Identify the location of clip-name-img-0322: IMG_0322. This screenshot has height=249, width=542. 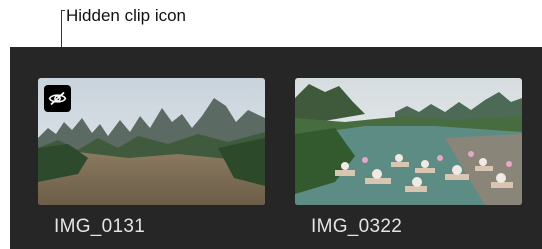
(357, 226).